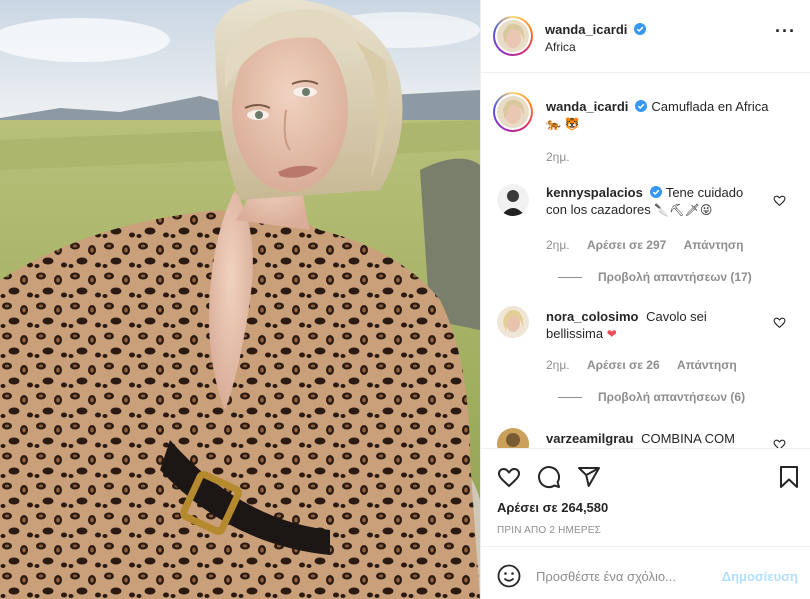  I want to click on comment-likes: Αρέσει σε 297, so click(626, 245).